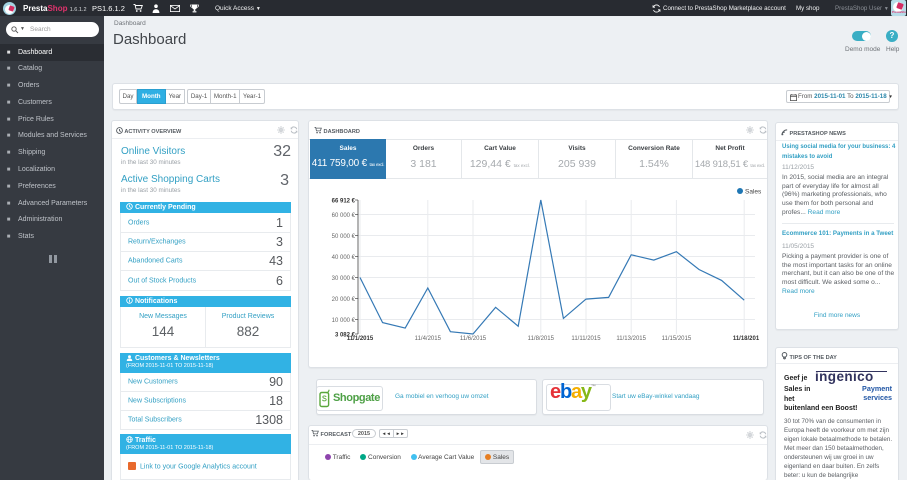  What do you see at coordinates (344, 237) in the screenshot?
I see `svg-text: 50 000 €` at bounding box center [344, 237].